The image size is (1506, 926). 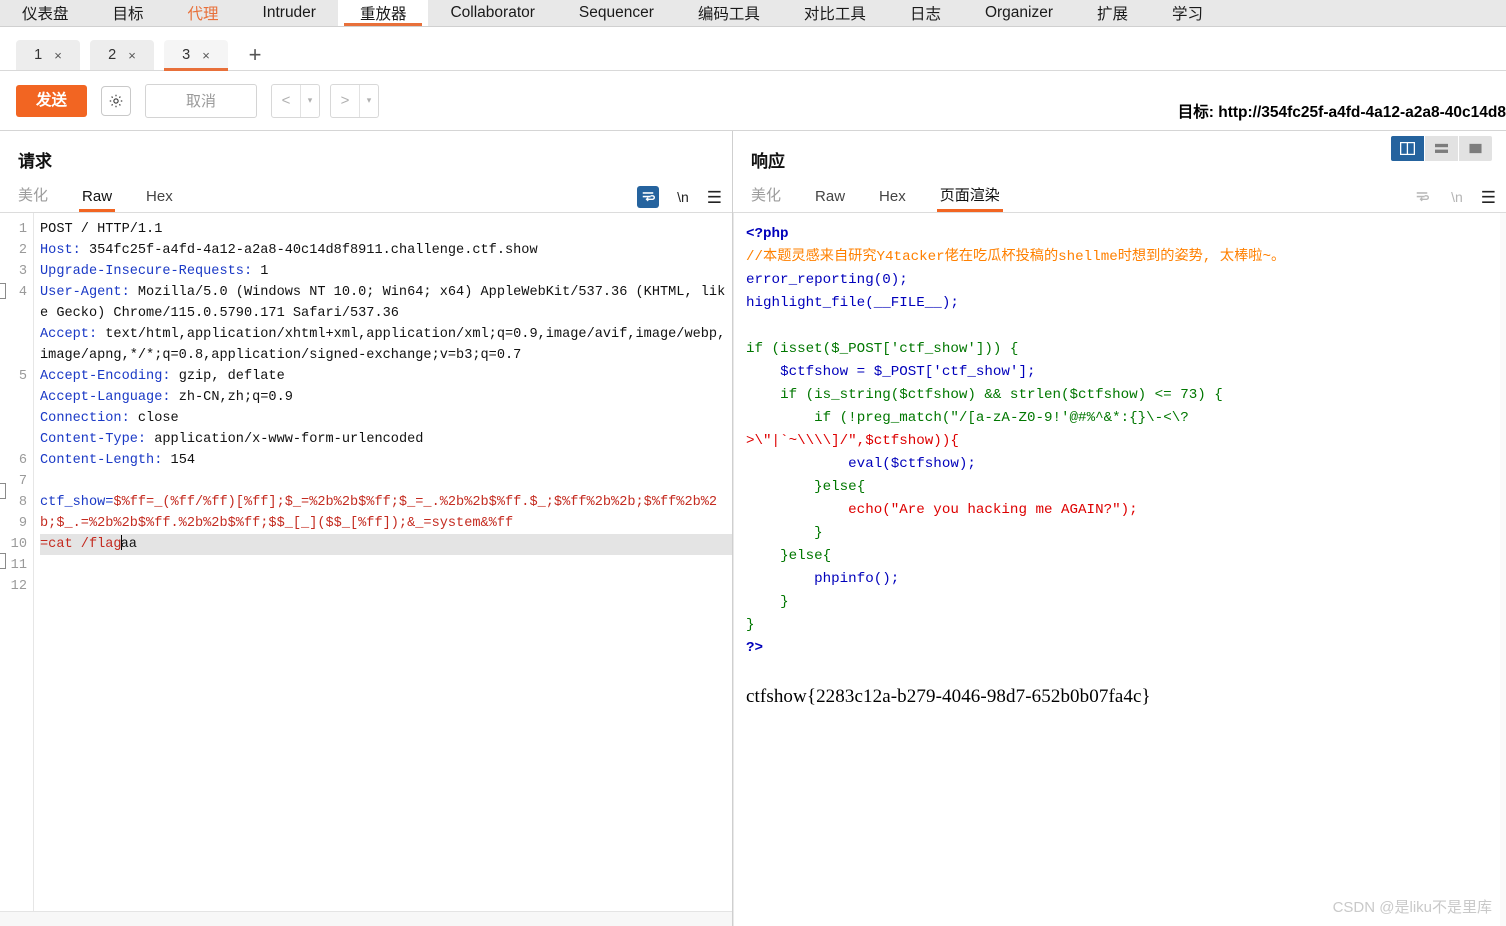 What do you see at coordinates (196, 55) in the screenshot?
I see `repeater-tab-3: 3 ×` at bounding box center [196, 55].